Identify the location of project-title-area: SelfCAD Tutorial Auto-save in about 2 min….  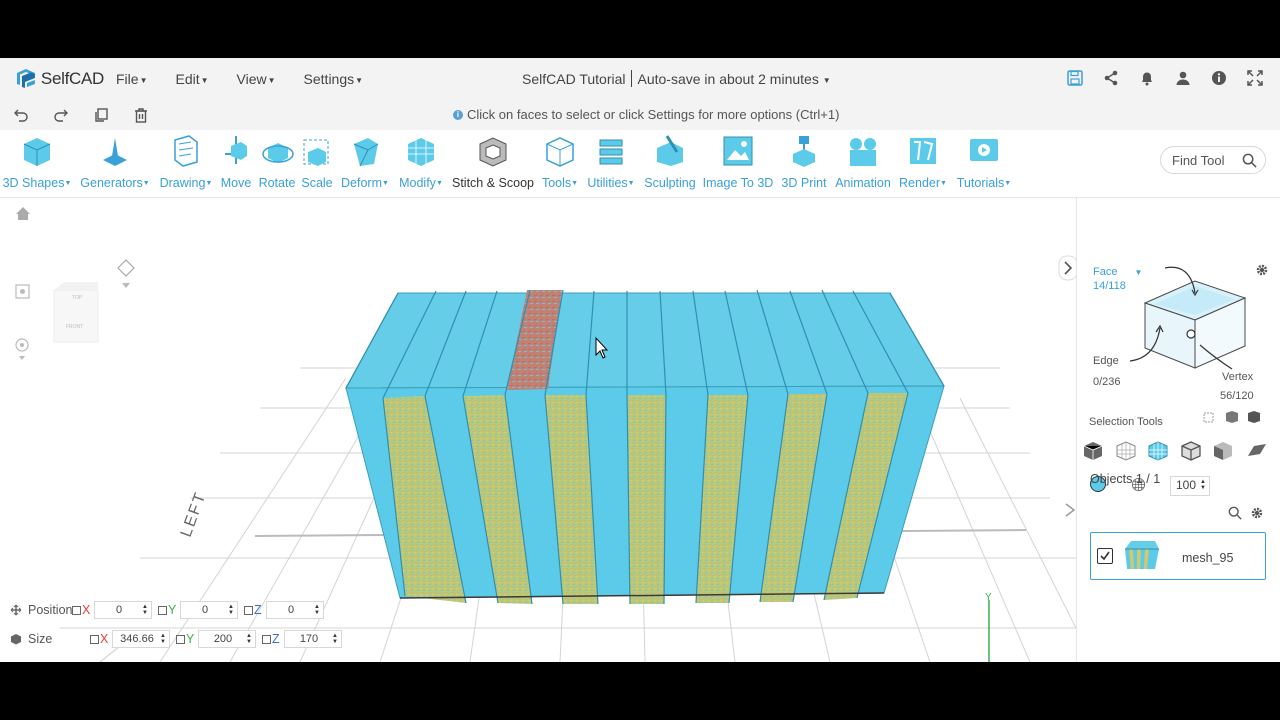
(676, 78).